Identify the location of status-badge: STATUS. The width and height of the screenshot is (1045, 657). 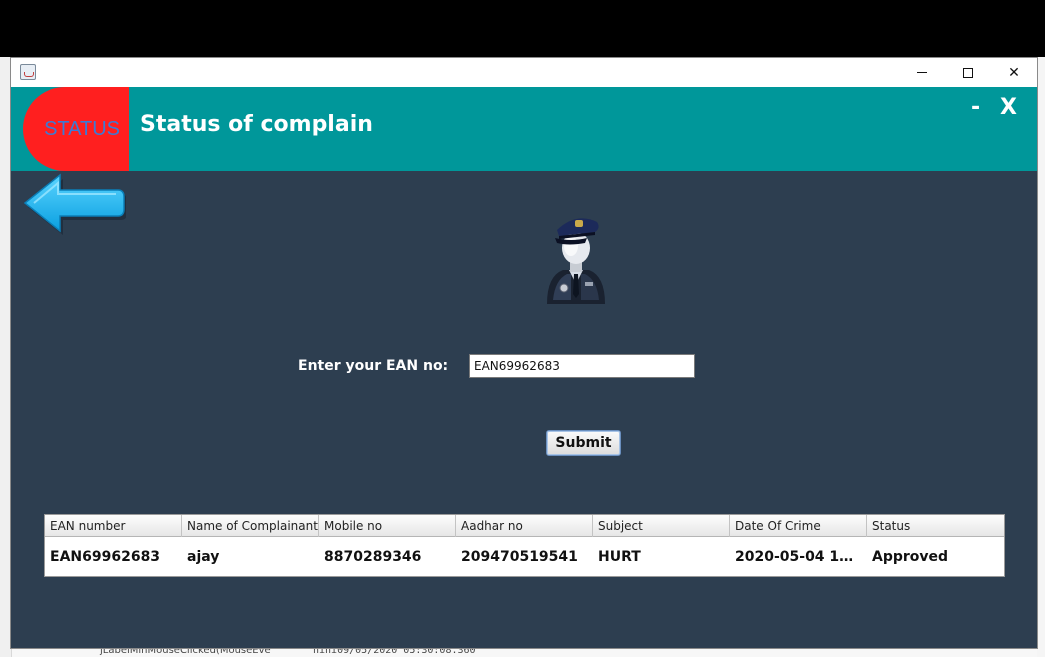
(76, 129).